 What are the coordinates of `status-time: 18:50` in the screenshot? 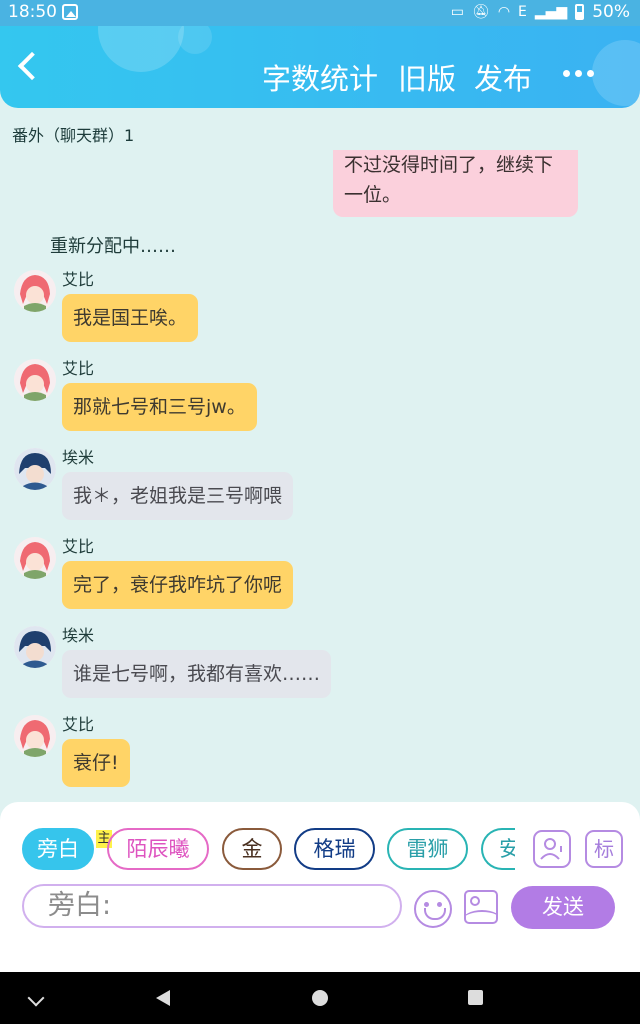 It's located at (32, 12).